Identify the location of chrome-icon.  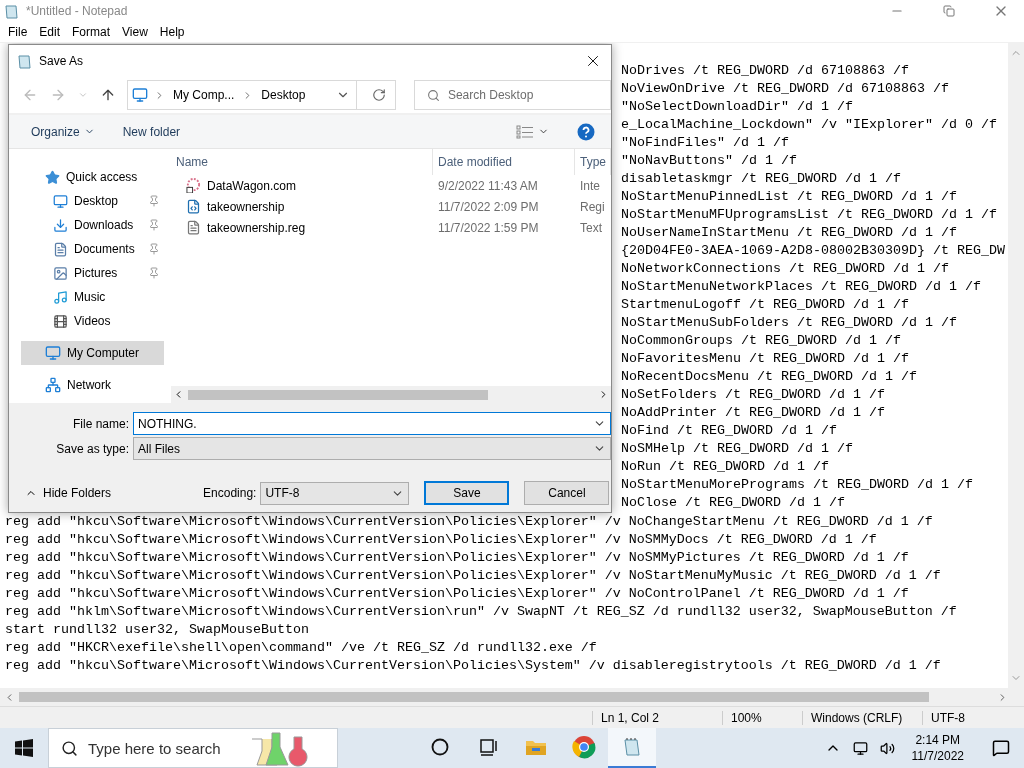
(584, 747).